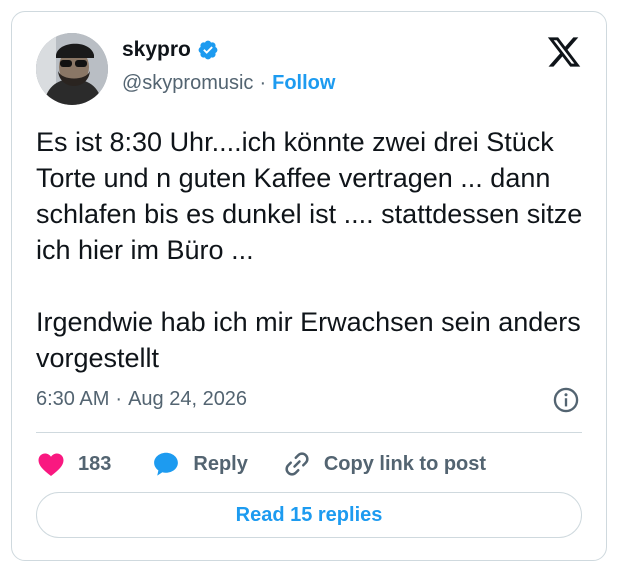 Image resolution: width=620 pixels, height=574 pixels. What do you see at coordinates (73, 464) in the screenshot?
I see `like-button: 183` at bounding box center [73, 464].